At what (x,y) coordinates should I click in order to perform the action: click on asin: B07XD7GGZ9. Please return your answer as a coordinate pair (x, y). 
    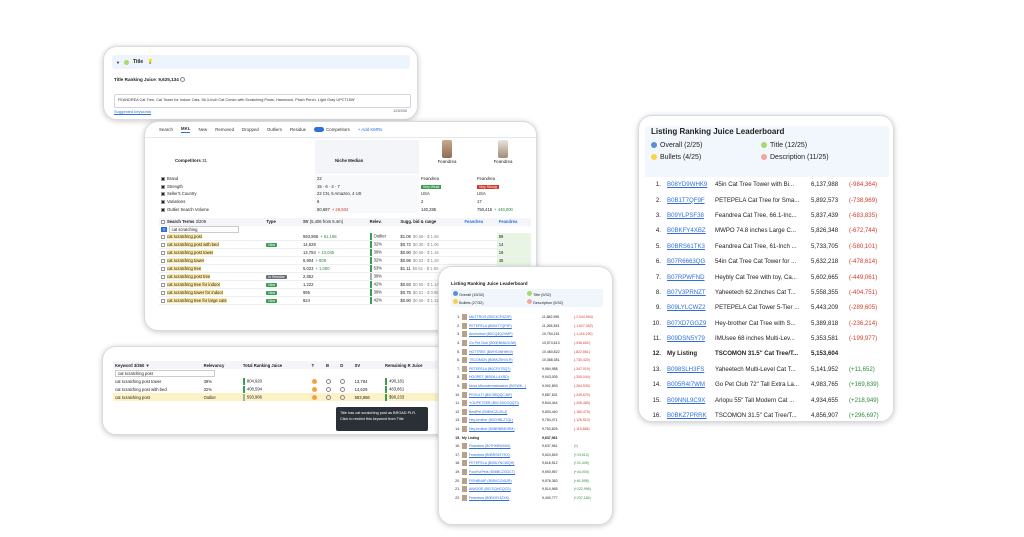
    Looking at the image, I should click on (689, 323).